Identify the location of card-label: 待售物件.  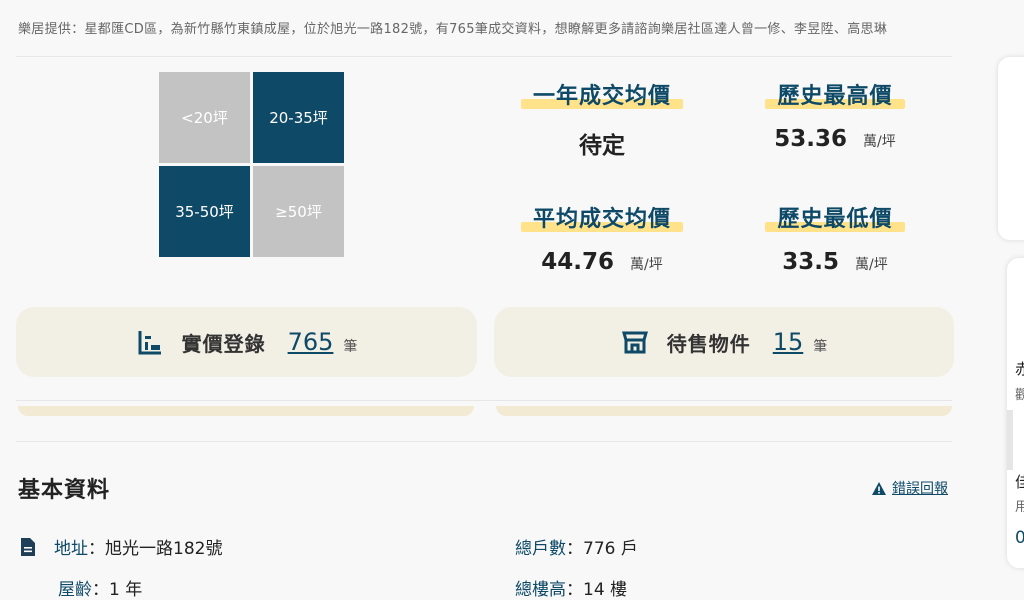
(708, 343).